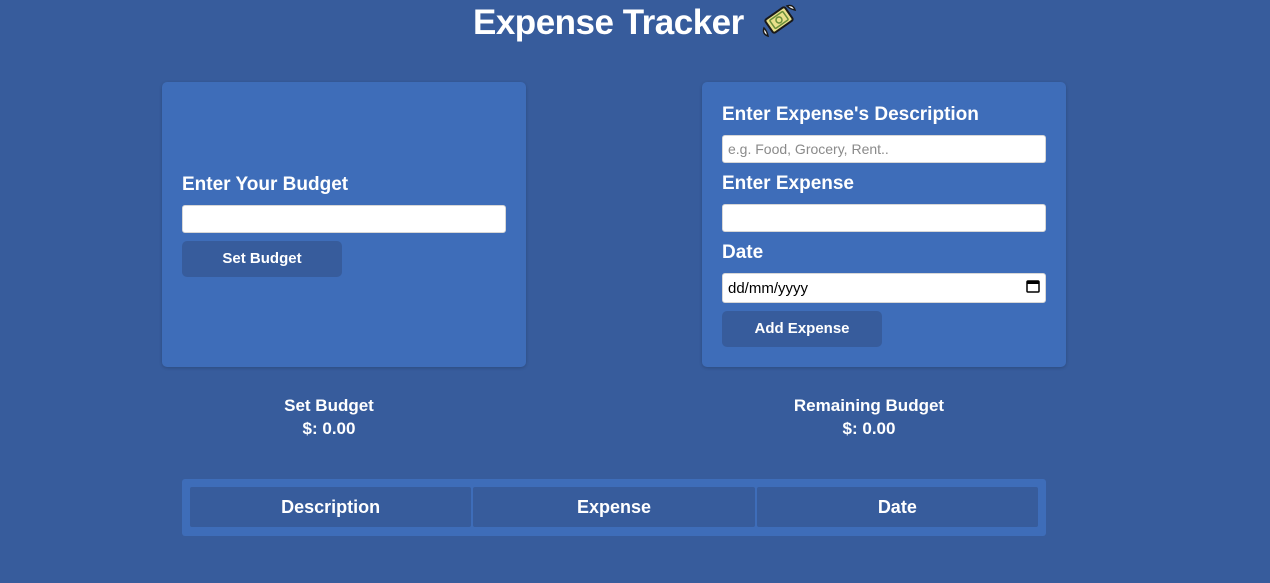 This screenshot has width=1270, height=583. What do you see at coordinates (262, 259) in the screenshot?
I see `set-budget-button: Set Budget` at bounding box center [262, 259].